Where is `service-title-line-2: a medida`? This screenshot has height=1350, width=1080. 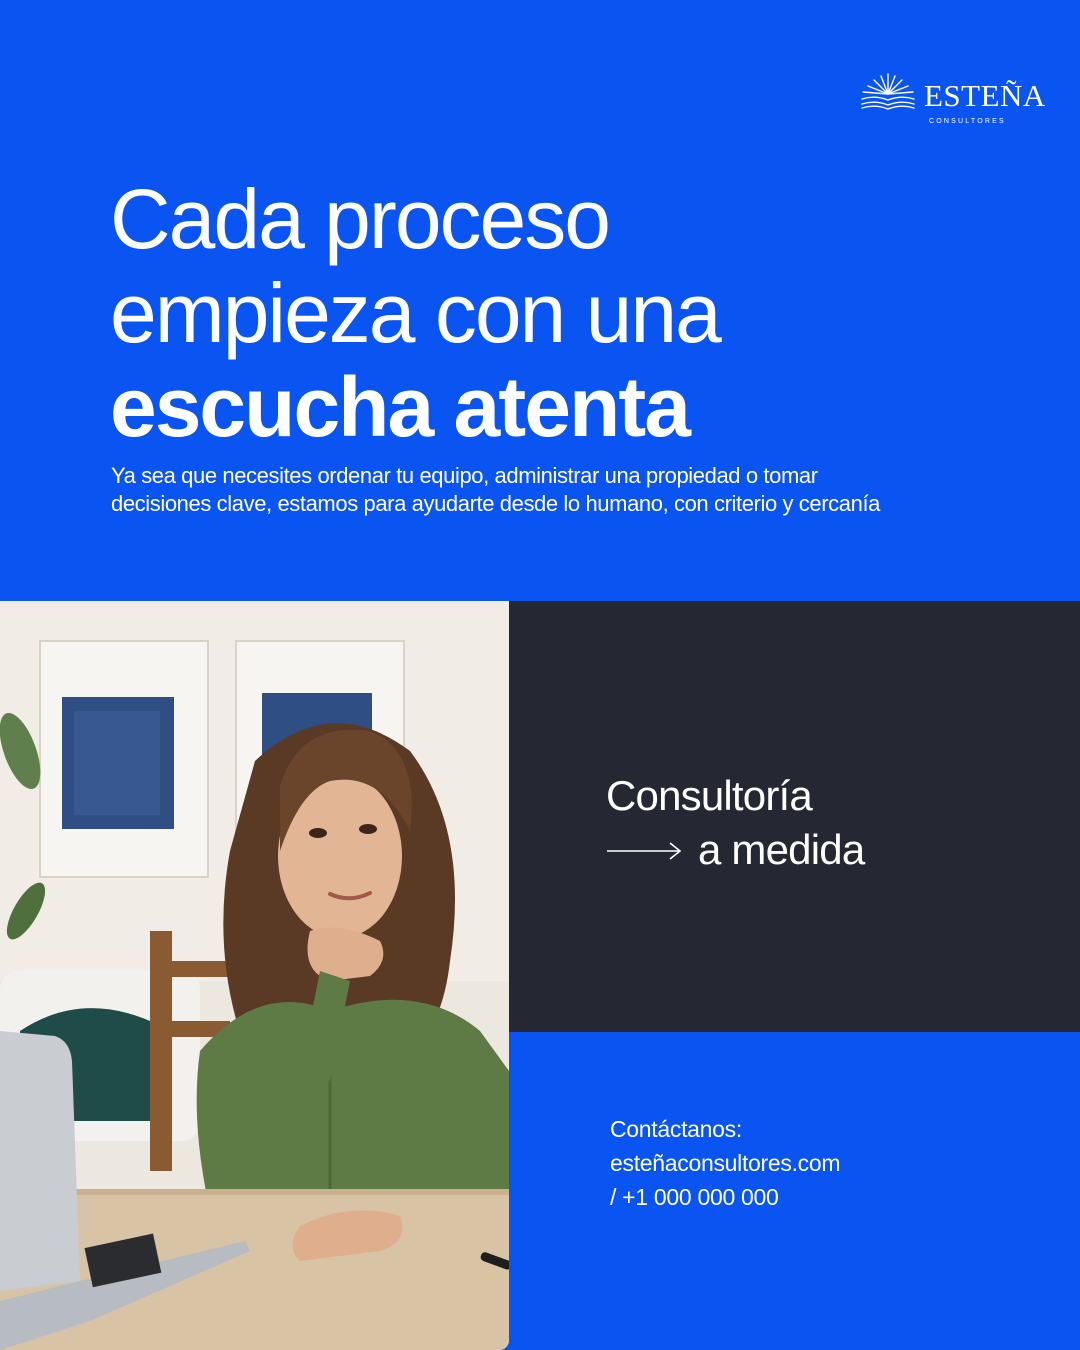
service-title-line-2: a medida is located at coordinates (781, 849).